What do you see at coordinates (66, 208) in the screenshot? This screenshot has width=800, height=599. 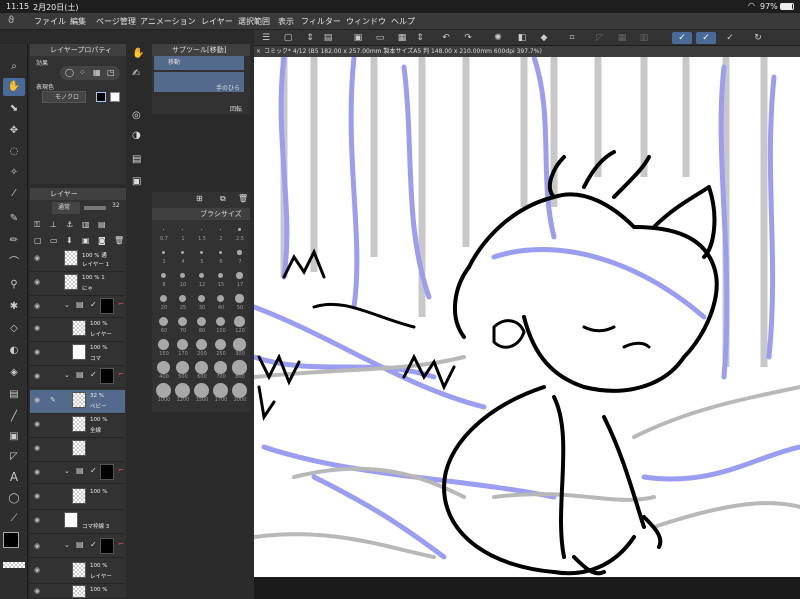 I see `blend-mode-select: 通常` at bounding box center [66, 208].